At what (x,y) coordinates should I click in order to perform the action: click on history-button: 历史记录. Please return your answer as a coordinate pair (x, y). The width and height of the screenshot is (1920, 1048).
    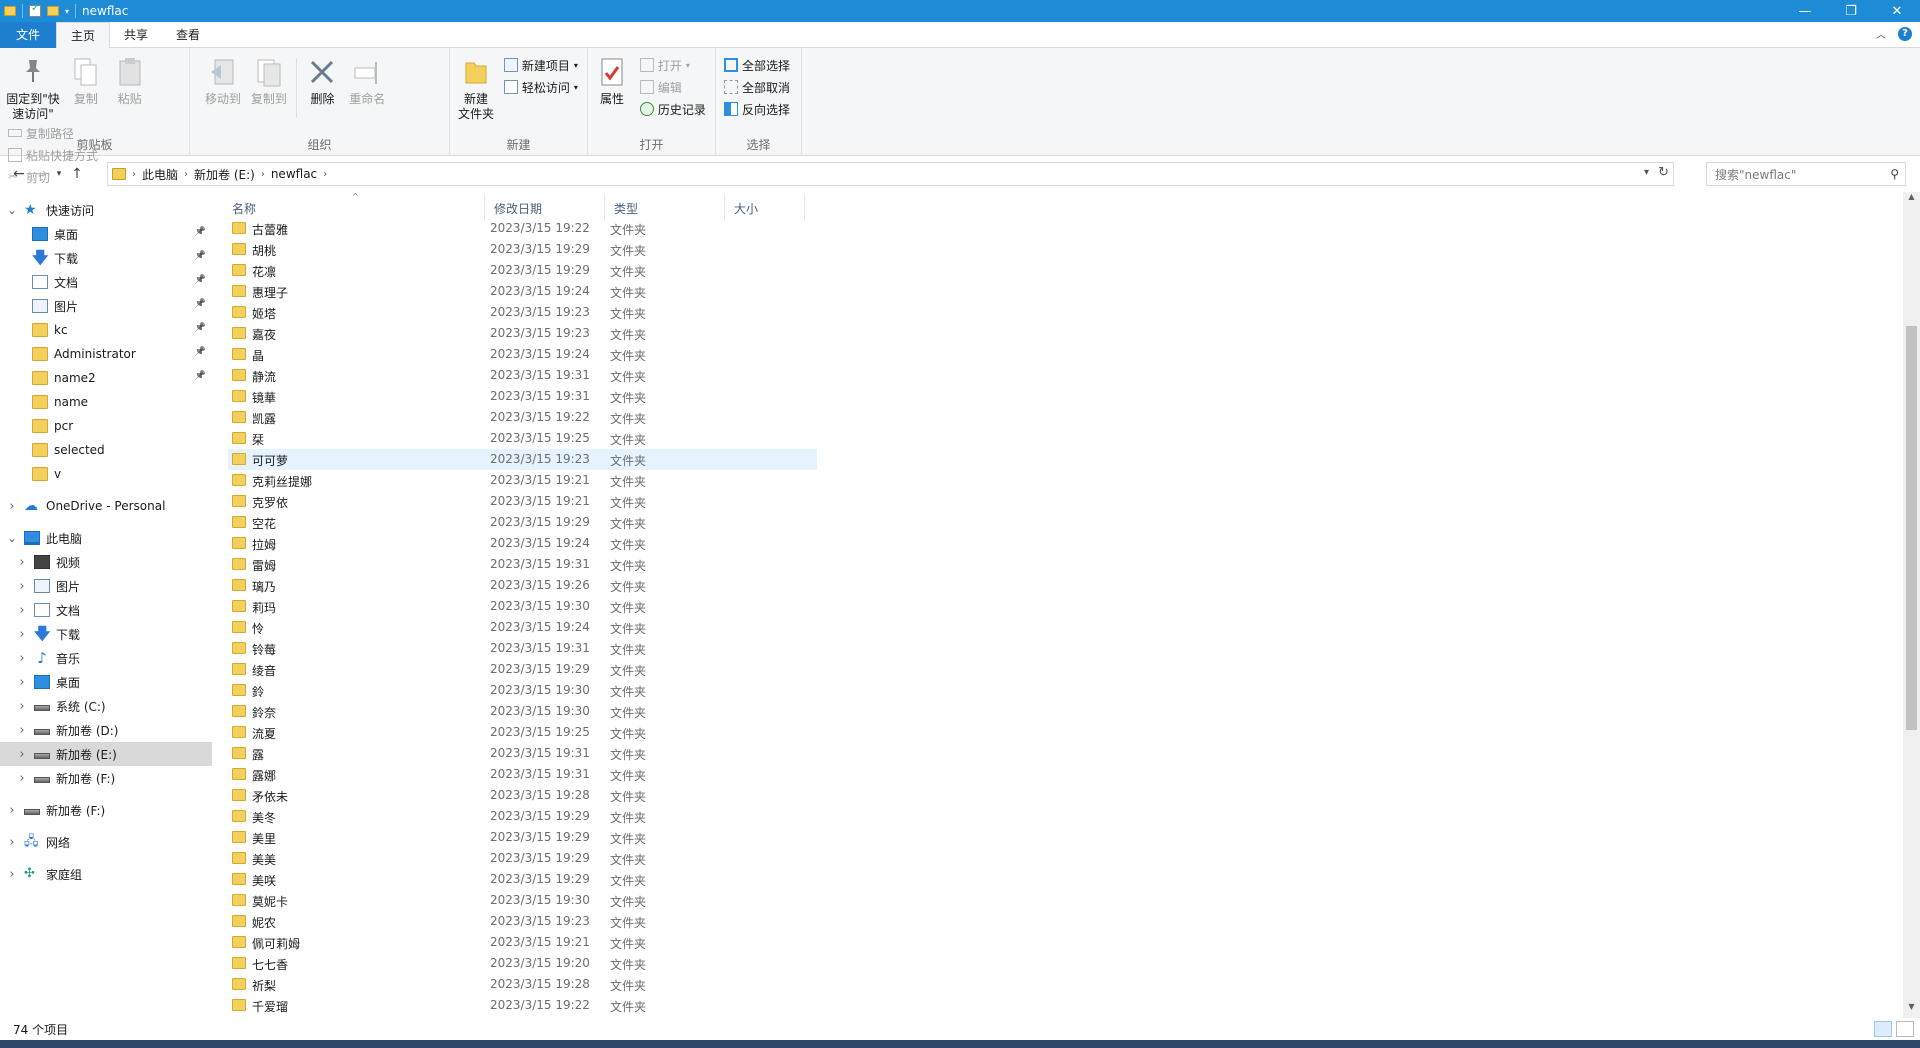
    Looking at the image, I should click on (672, 109).